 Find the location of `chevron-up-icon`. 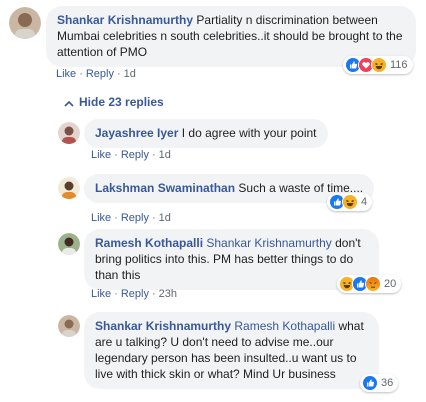

chevron-up-icon is located at coordinates (69, 103).